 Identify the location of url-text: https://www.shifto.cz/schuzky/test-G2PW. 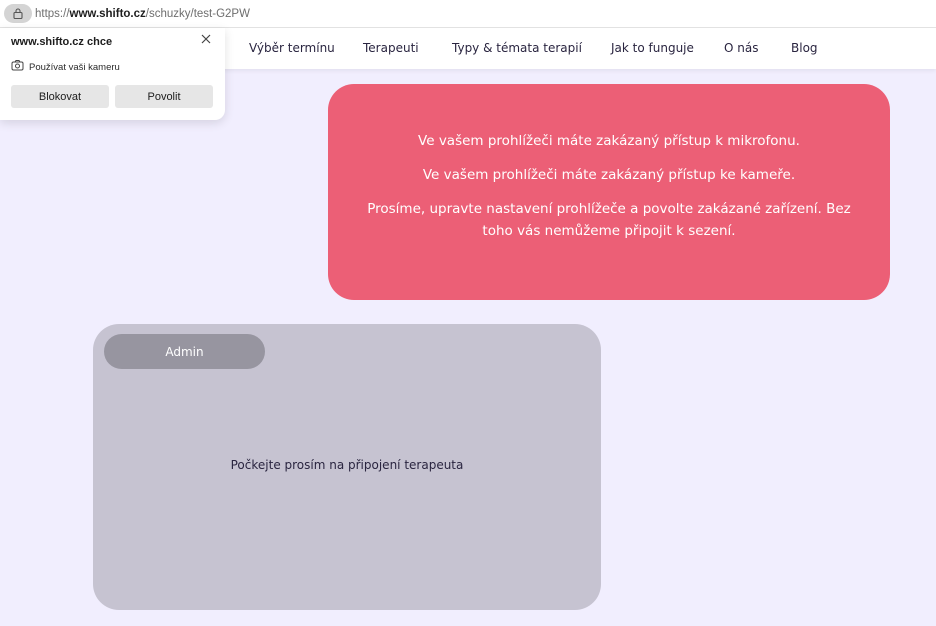
(142, 14).